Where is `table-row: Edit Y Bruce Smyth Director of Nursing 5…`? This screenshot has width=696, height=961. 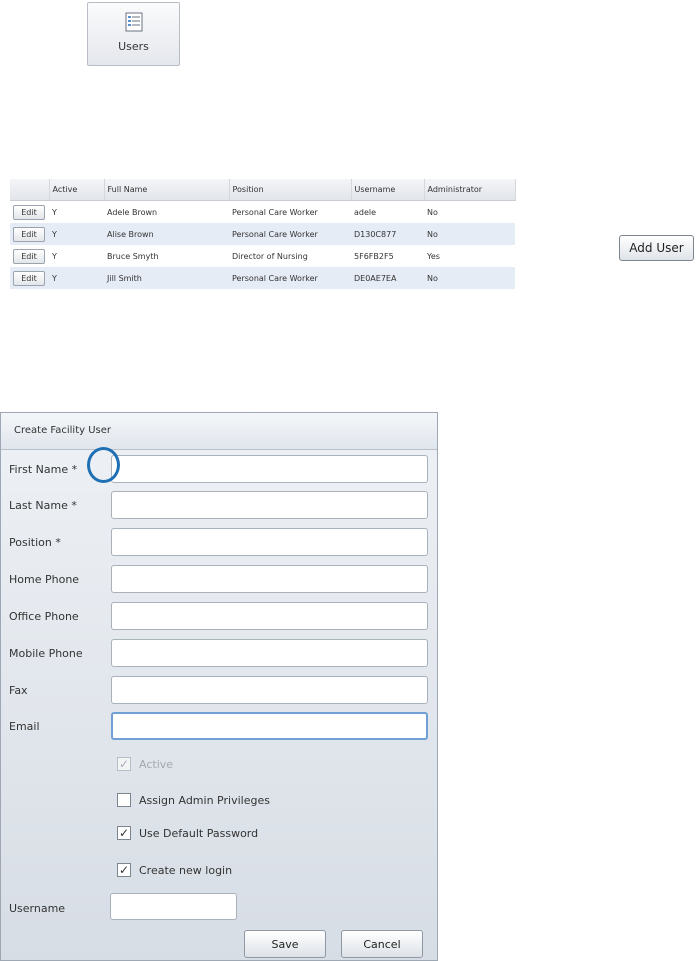 table-row: Edit Y Bruce Smyth Director of Nursing 5… is located at coordinates (262, 256).